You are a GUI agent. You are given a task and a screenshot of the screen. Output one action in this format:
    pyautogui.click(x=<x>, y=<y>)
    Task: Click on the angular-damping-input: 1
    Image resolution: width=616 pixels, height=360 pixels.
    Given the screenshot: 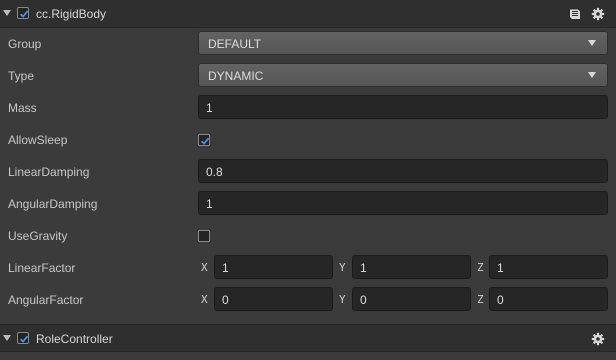 What is the action you would take?
    pyautogui.click(x=403, y=203)
    